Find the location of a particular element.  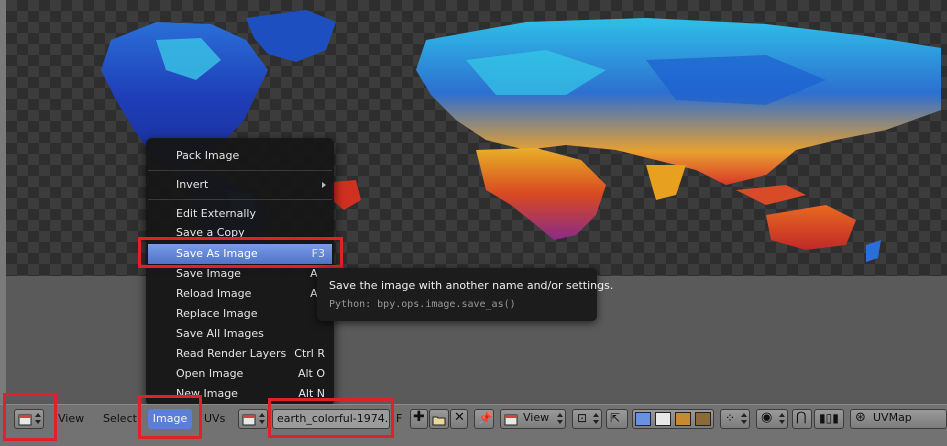

menu-item-save-as-image: Save As Image F3 is located at coordinates (240, 254).